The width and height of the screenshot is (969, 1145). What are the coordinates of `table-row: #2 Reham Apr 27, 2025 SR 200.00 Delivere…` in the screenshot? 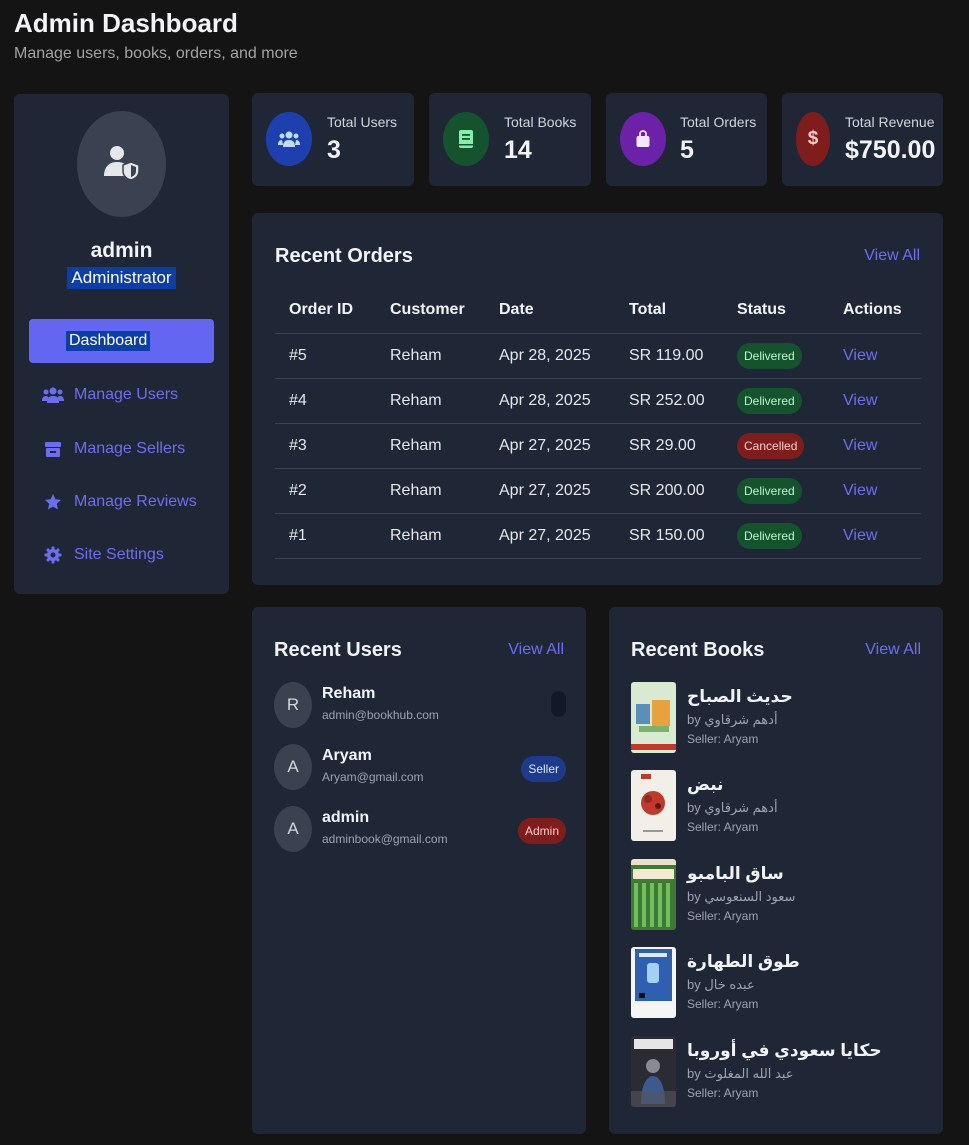 It's located at (598, 491).